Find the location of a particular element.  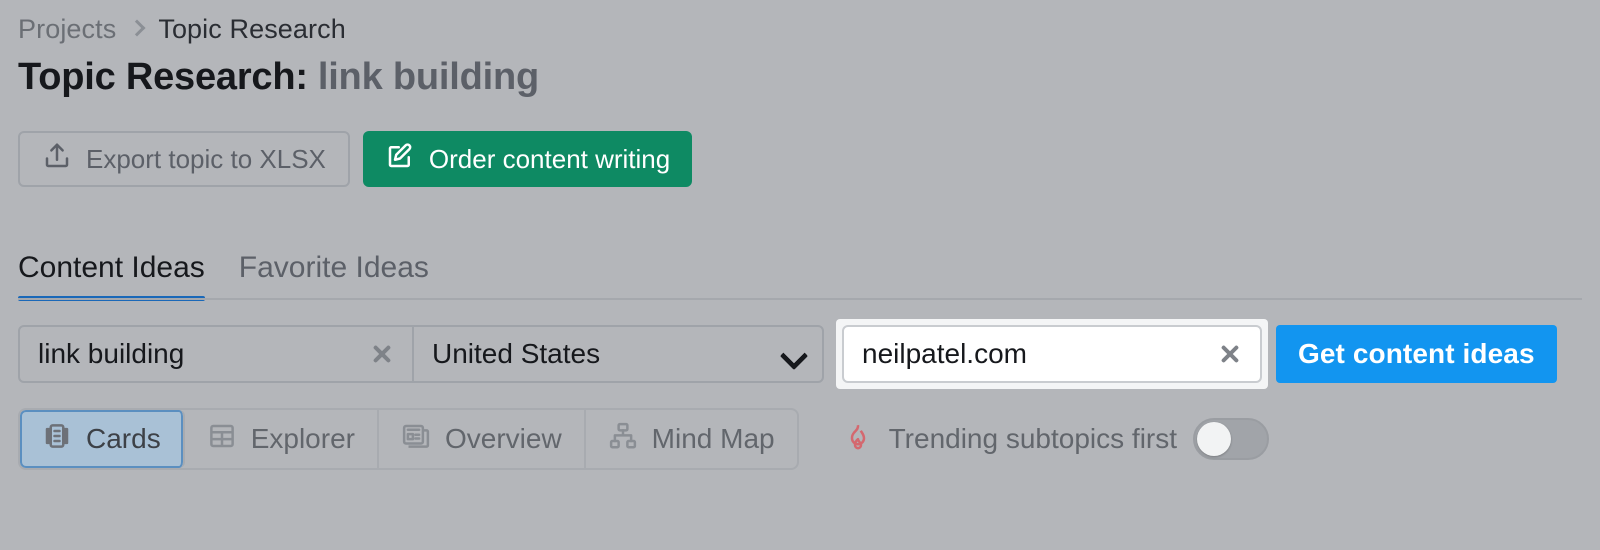

view-mind-map-button: Mind Map is located at coordinates (691, 439).